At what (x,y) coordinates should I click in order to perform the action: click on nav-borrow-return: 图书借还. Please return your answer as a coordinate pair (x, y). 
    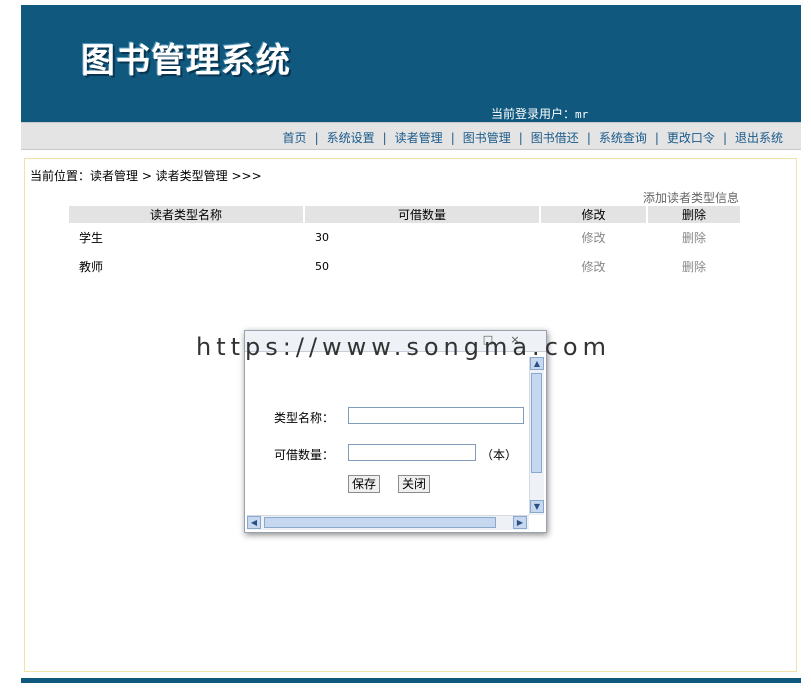
    Looking at the image, I should click on (555, 137).